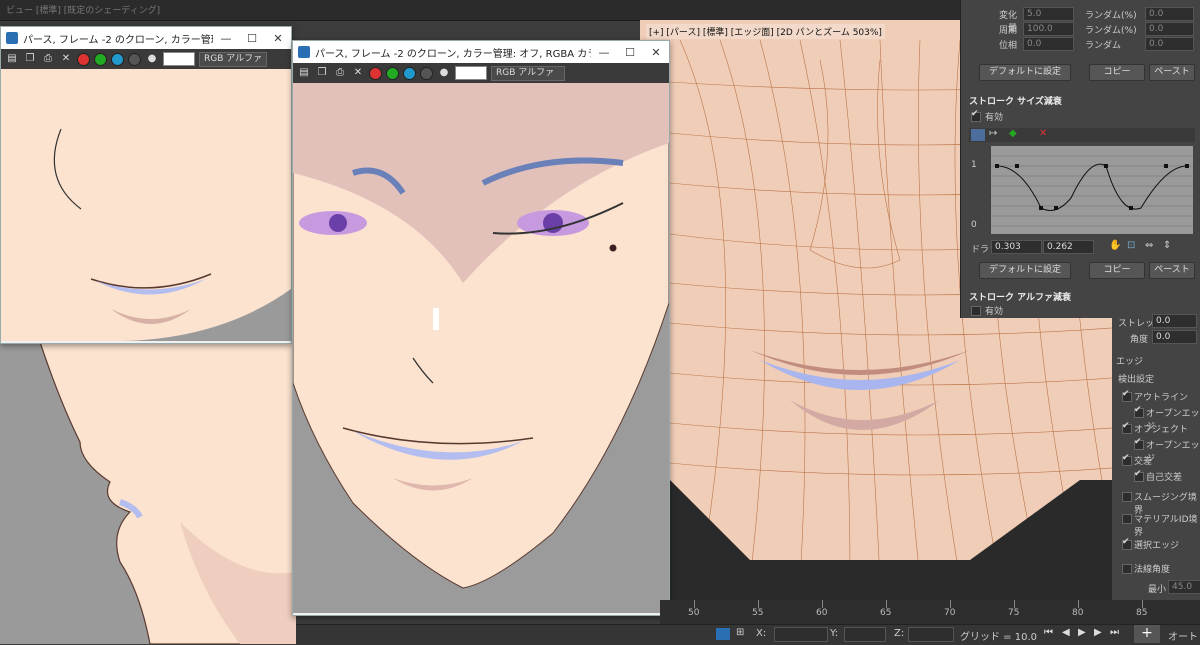  I want to click on drag-x-input: 0.303, so click(1016, 247).